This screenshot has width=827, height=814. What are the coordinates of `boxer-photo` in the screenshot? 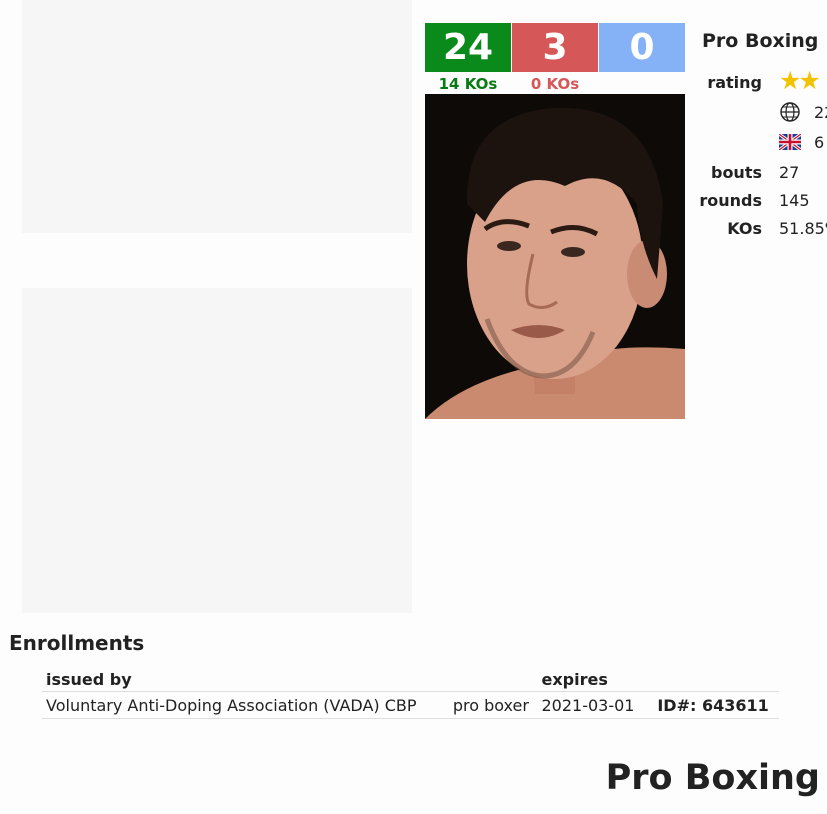 It's located at (555, 256).